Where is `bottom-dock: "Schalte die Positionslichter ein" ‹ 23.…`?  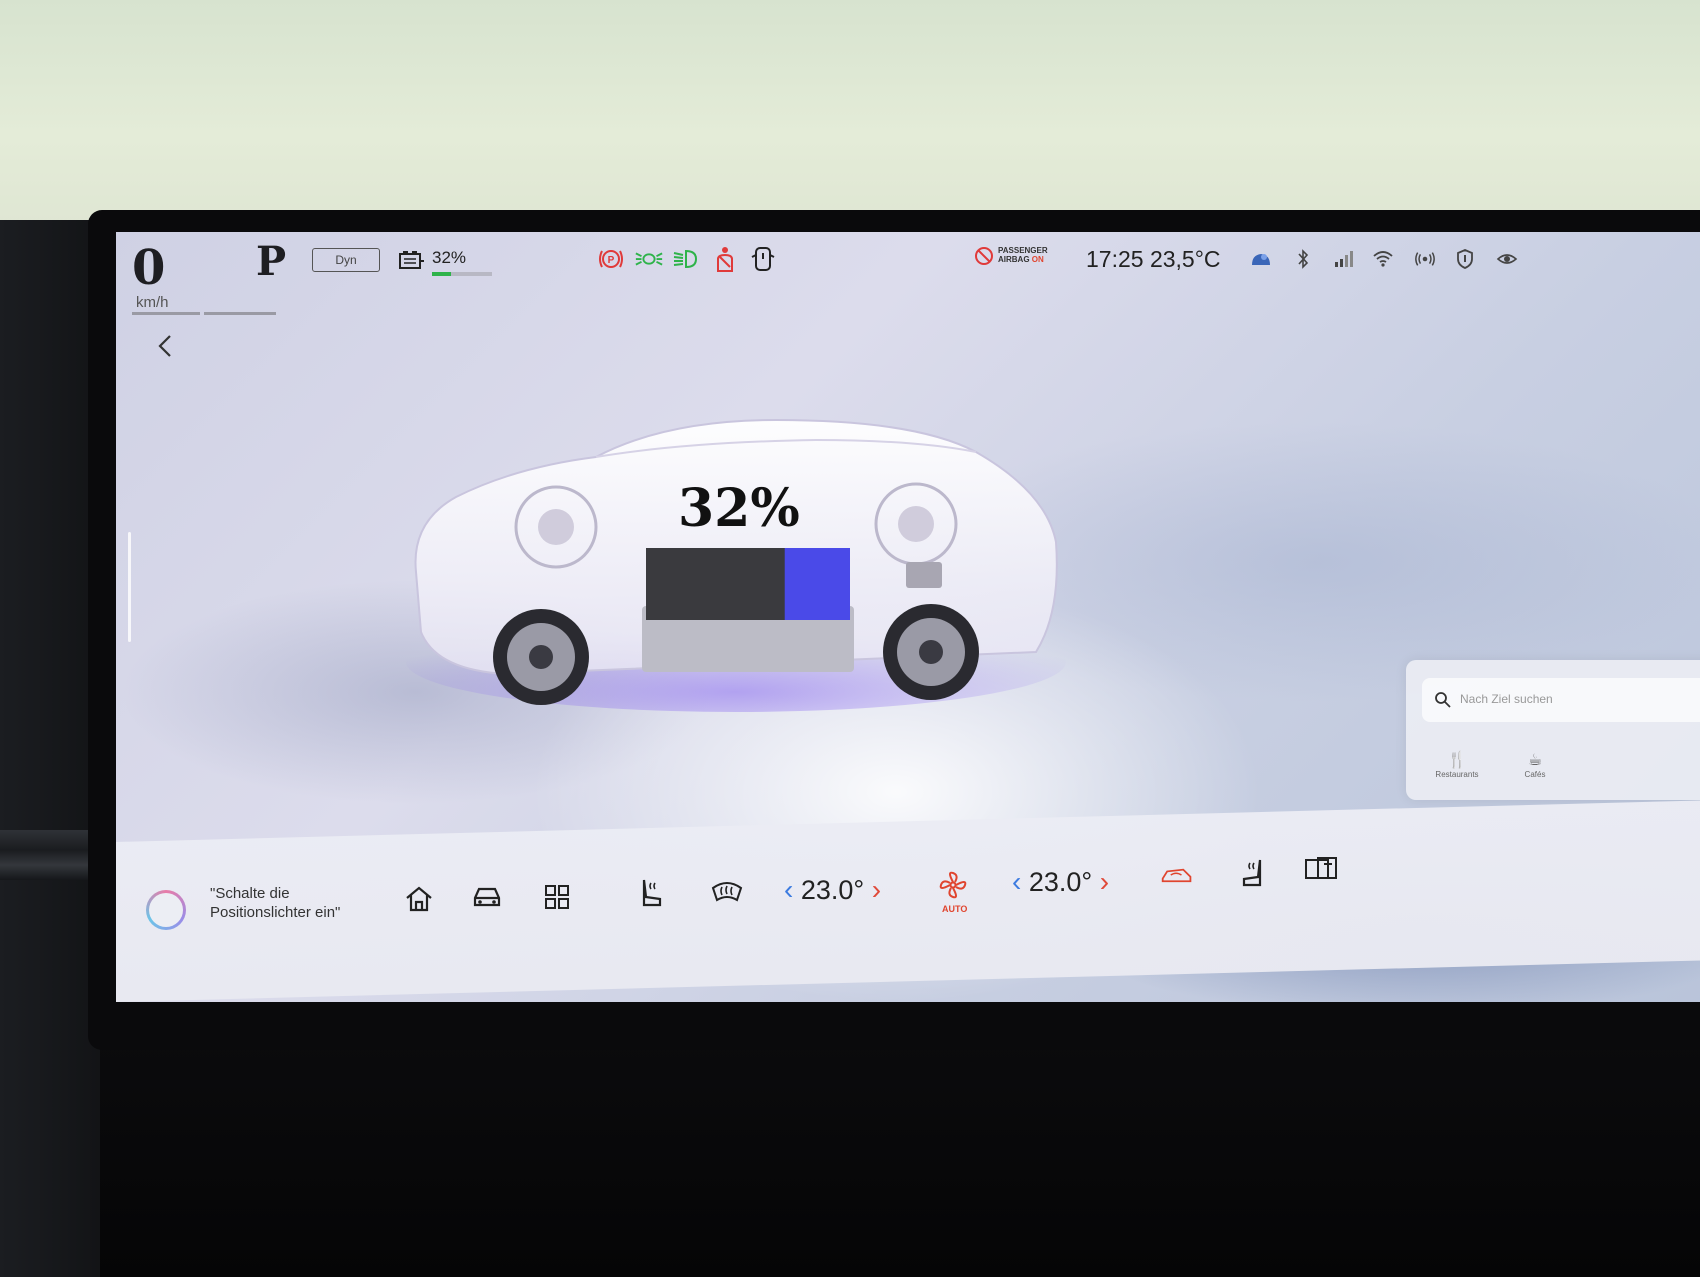 bottom-dock: "Schalte die Positionslichter ein" ‹ 23.… is located at coordinates (908, 908).